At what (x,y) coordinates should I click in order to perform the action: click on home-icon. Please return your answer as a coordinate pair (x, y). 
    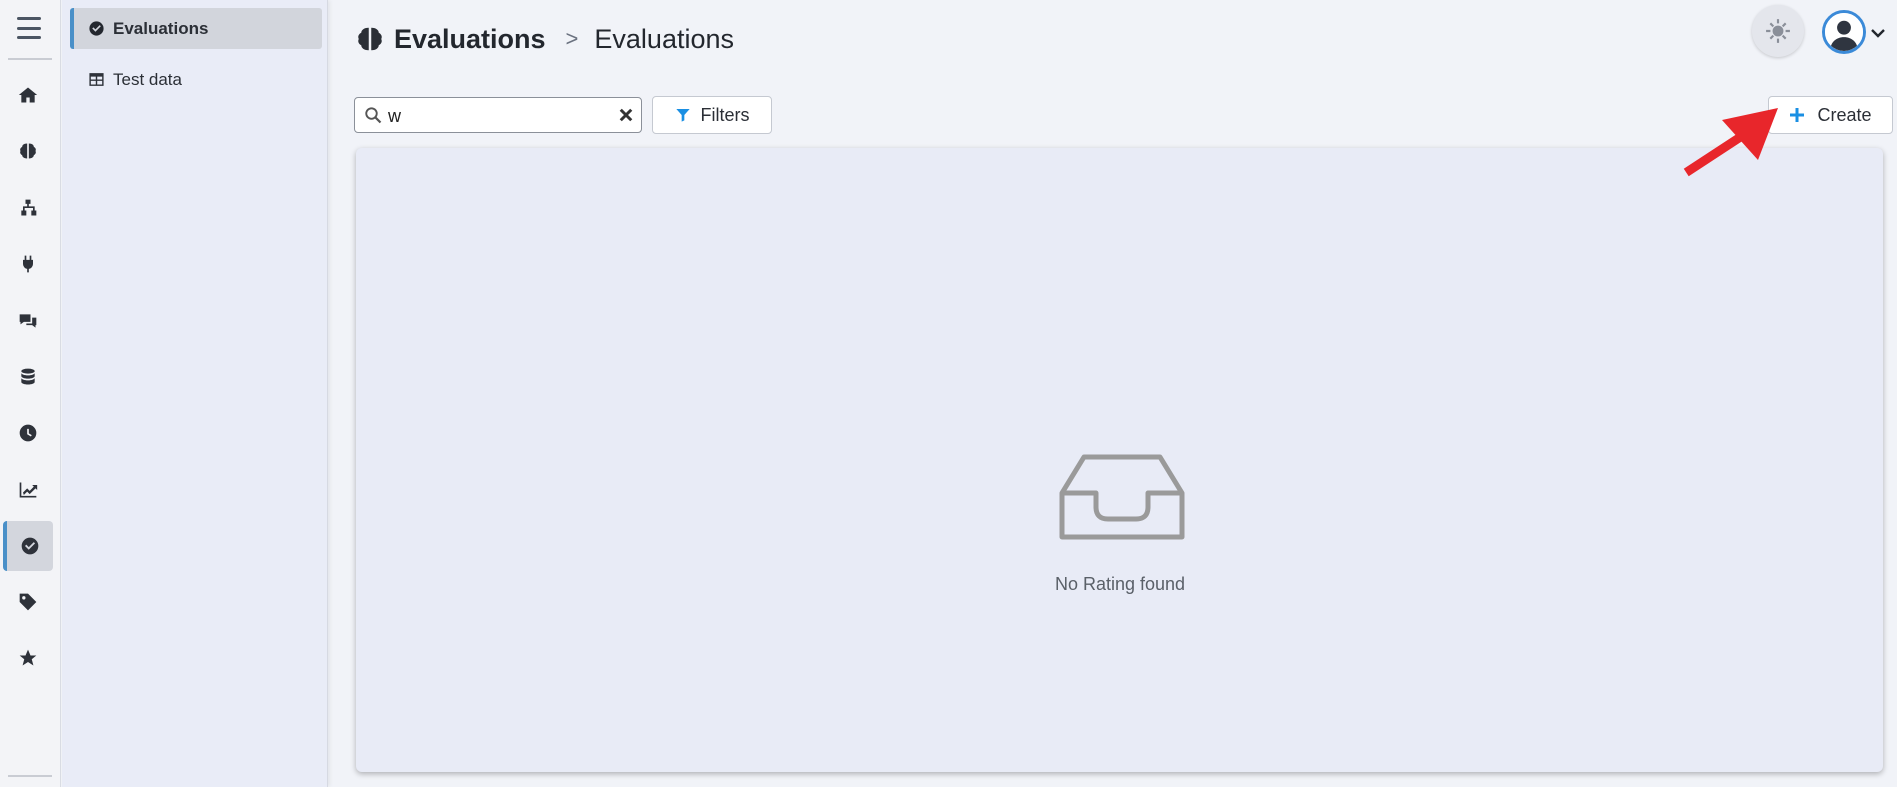
    Looking at the image, I should click on (28, 95).